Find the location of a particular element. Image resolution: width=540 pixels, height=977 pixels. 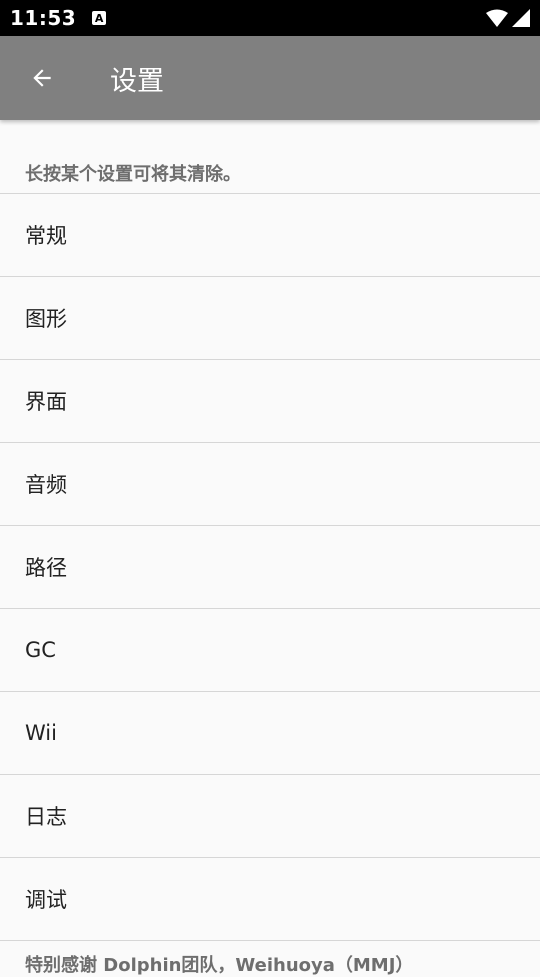

settings-item-debug: 调试 is located at coordinates (270, 899).